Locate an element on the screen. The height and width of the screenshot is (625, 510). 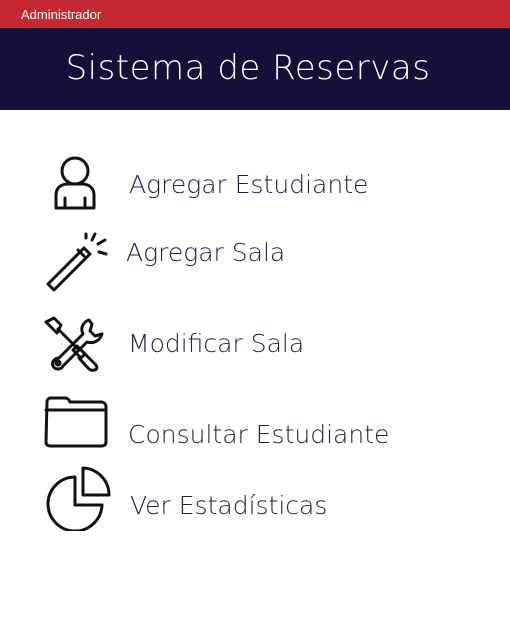
menu-item-ver-estadisticas: Ver Estadísticas is located at coordinates (250, 497).